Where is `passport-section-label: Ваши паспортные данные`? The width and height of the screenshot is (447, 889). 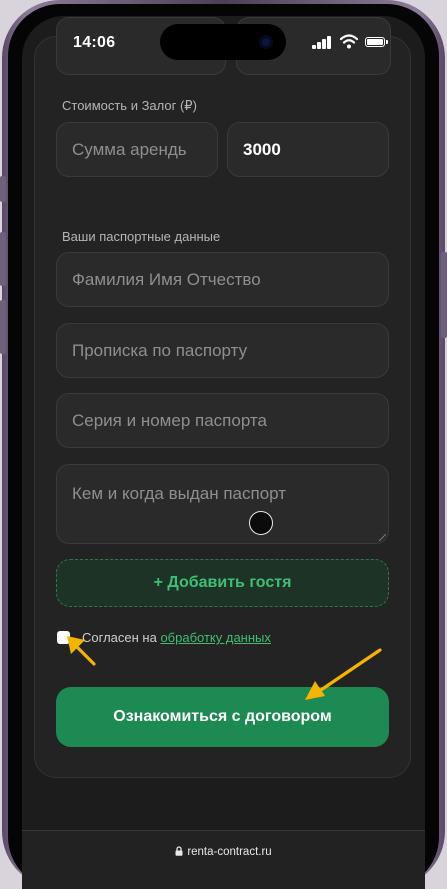 passport-section-label: Ваши паспортные данные is located at coordinates (141, 236).